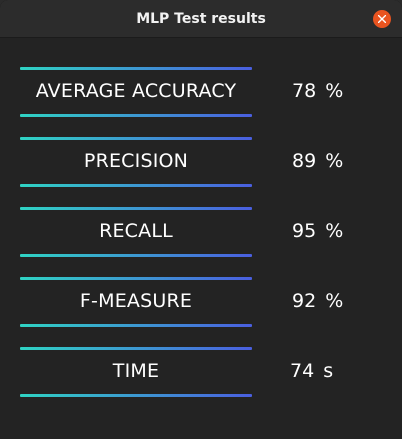 The height and width of the screenshot is (439, 402). I want to click on metric-value: 89%, so click(317, 161).